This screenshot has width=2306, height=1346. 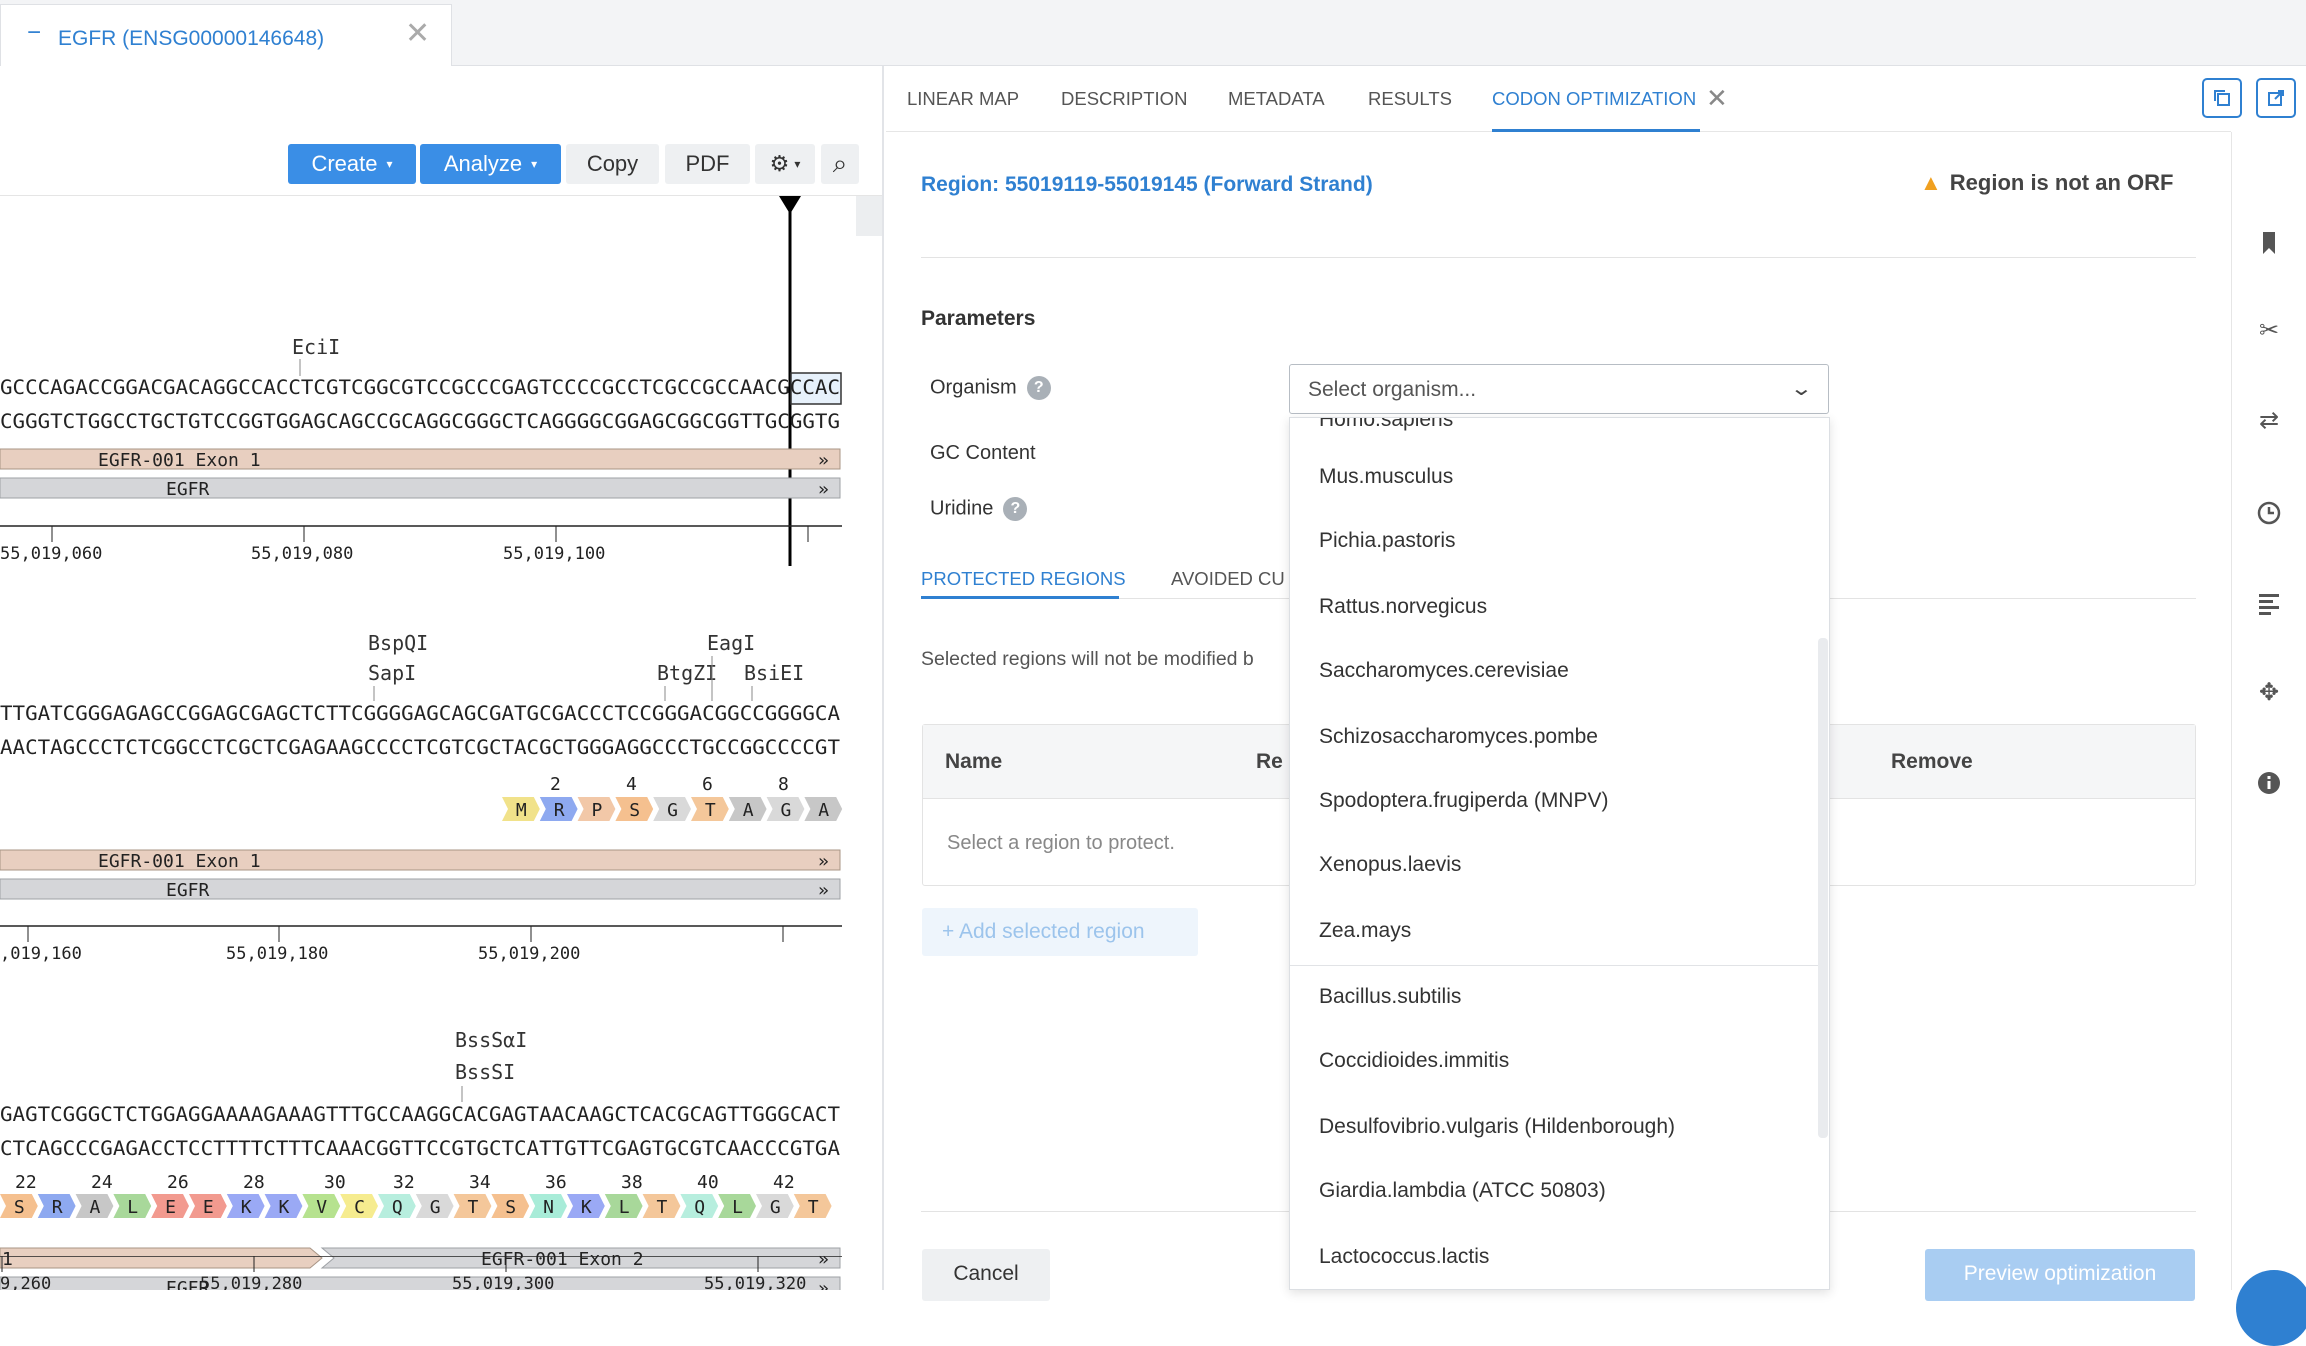 What do you see at coordinates (785, 164) in the screenshot?
I see `settings-button: ⚙ ▾` at bounding box center [785, 164].